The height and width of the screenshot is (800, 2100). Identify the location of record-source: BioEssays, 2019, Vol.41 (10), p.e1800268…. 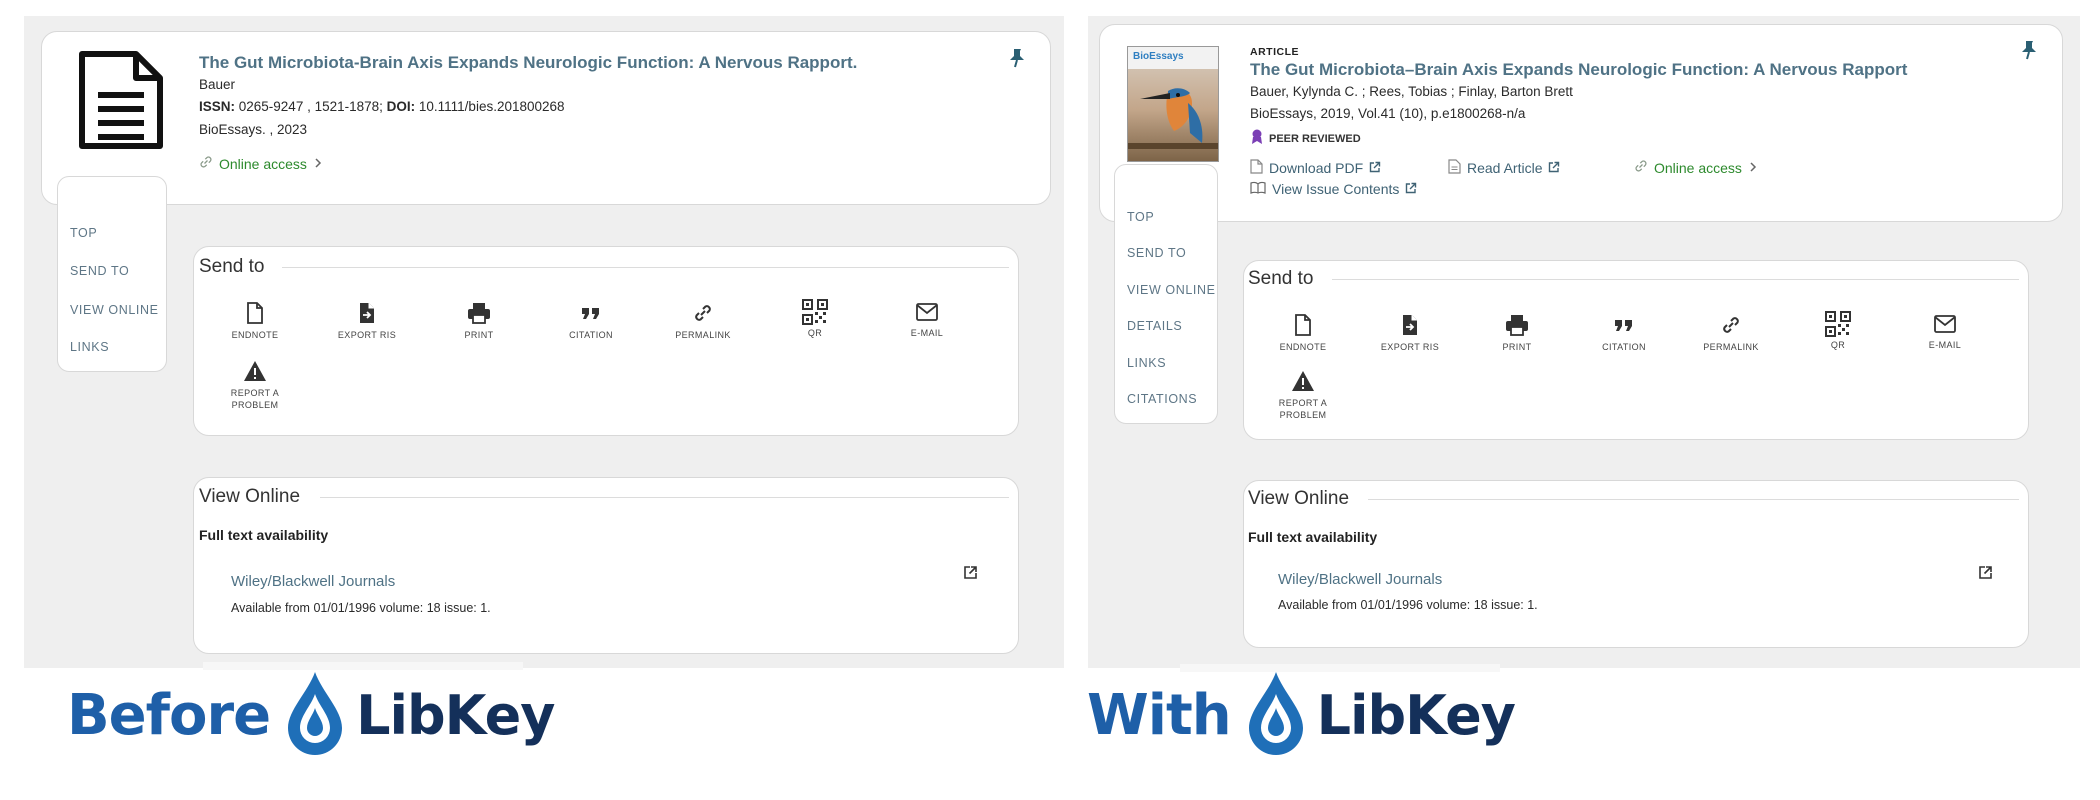
(1388, 113).